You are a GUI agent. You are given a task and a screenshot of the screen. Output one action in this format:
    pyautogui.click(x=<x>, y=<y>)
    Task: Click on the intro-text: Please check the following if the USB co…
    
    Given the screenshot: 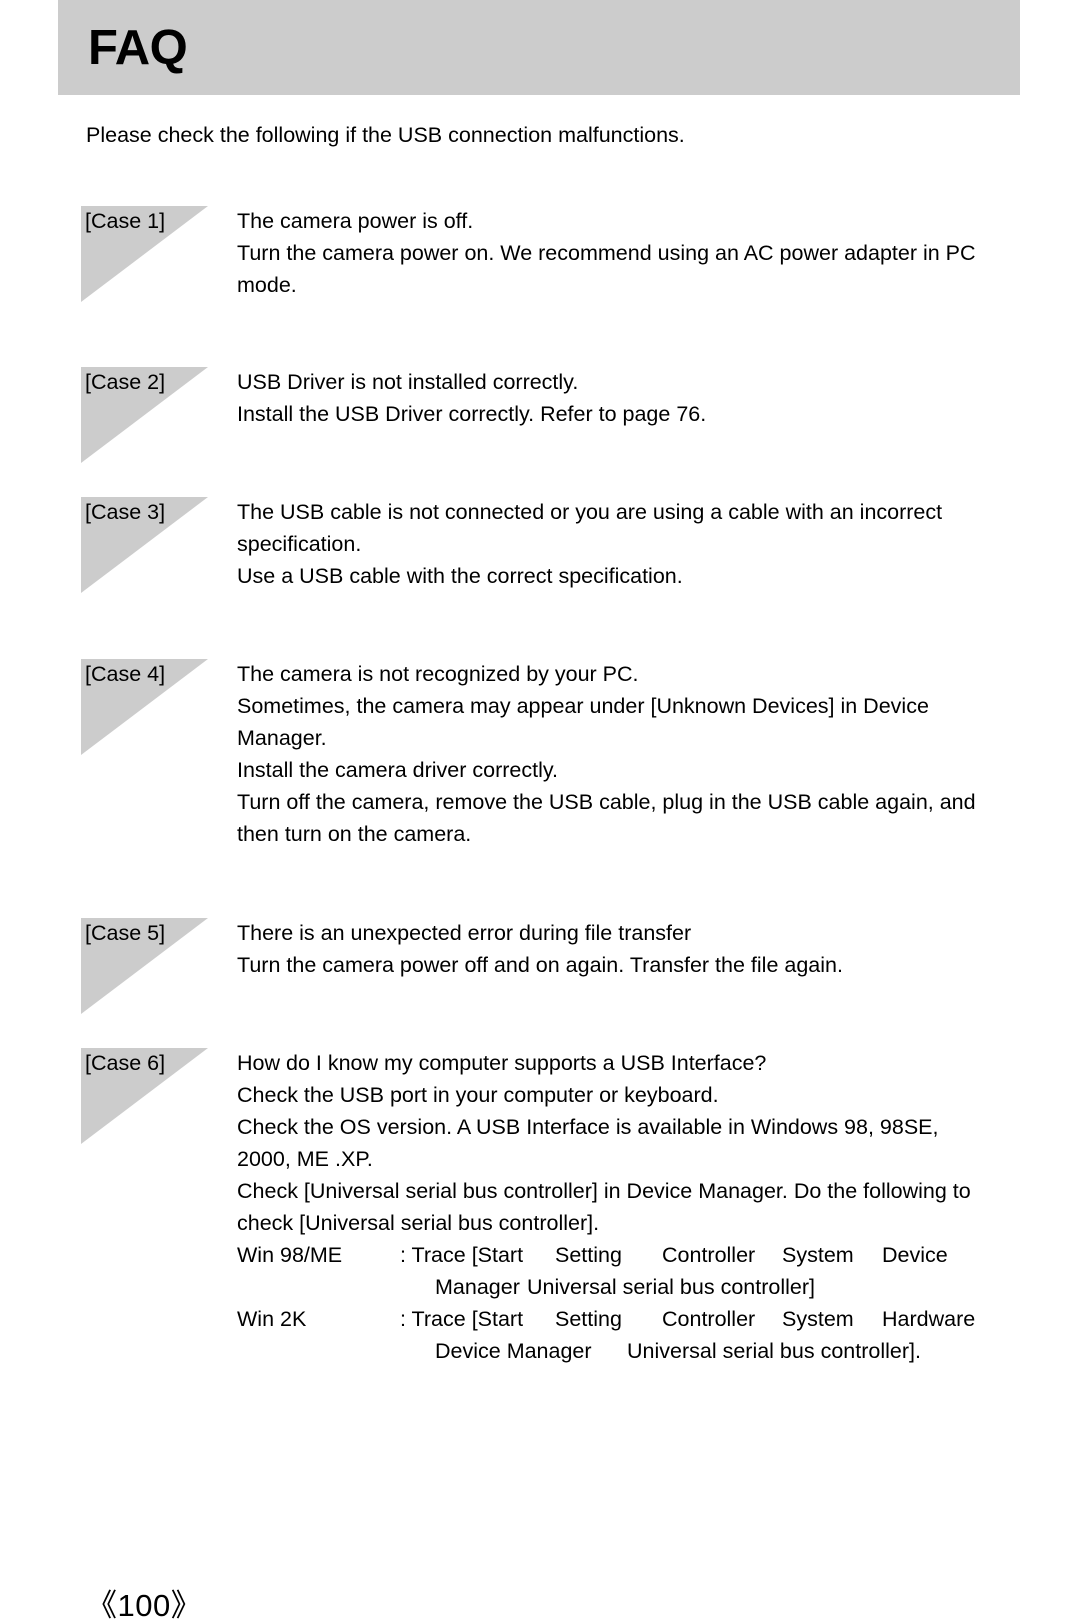 What is the action you would take?
    pyautogui.click(x=385, y=135)
    